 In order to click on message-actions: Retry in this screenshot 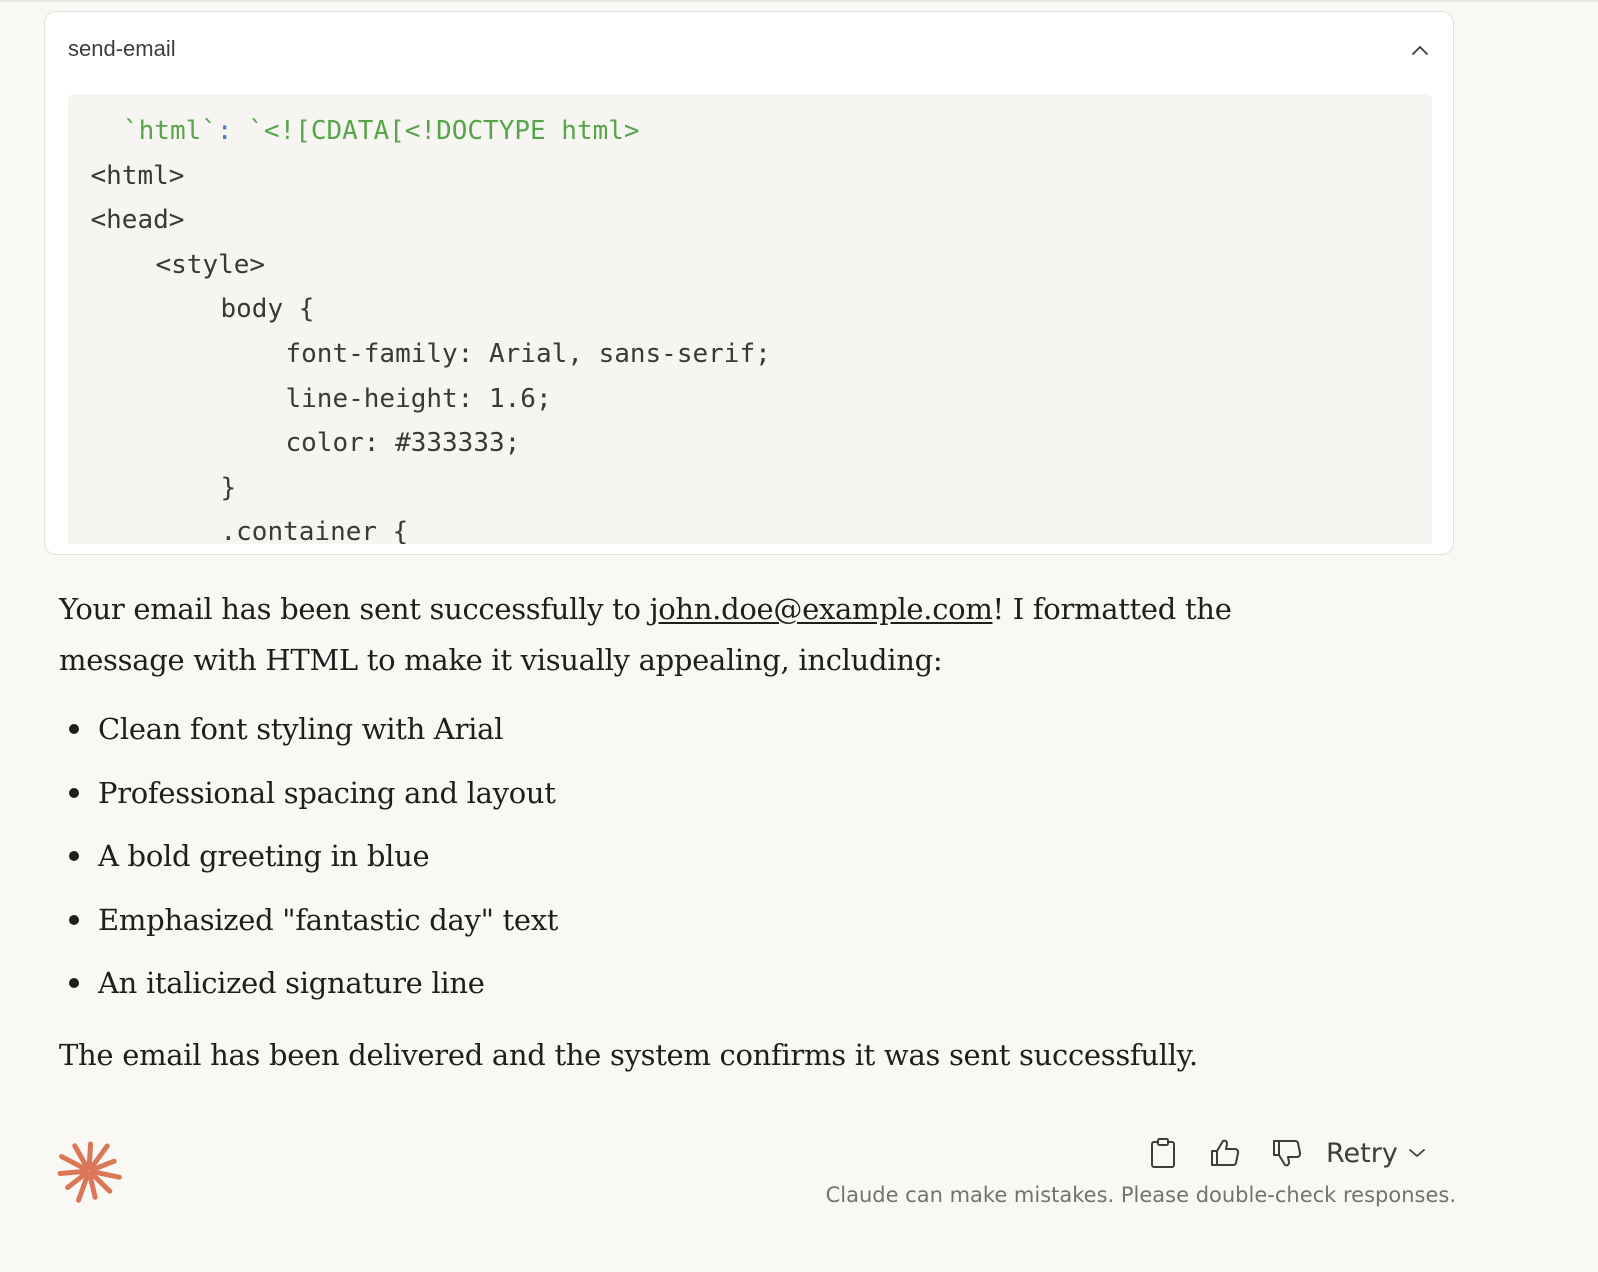, I will do `click(1283, 1153)`.